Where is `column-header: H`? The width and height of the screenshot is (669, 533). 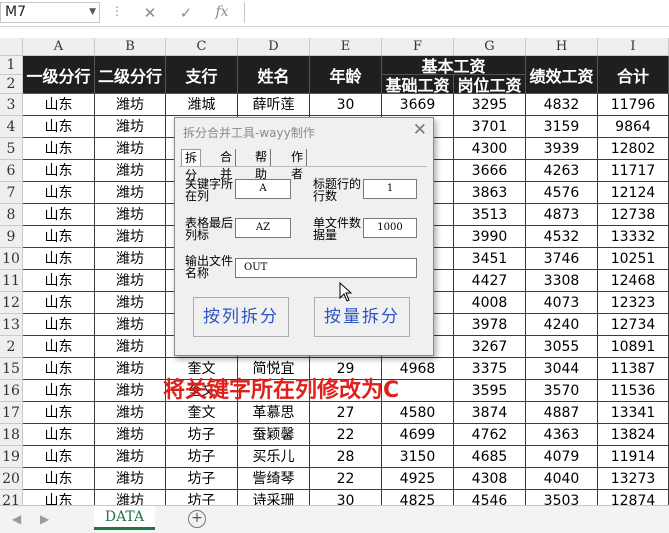
column-header: H is located at coordinates (562, 47).